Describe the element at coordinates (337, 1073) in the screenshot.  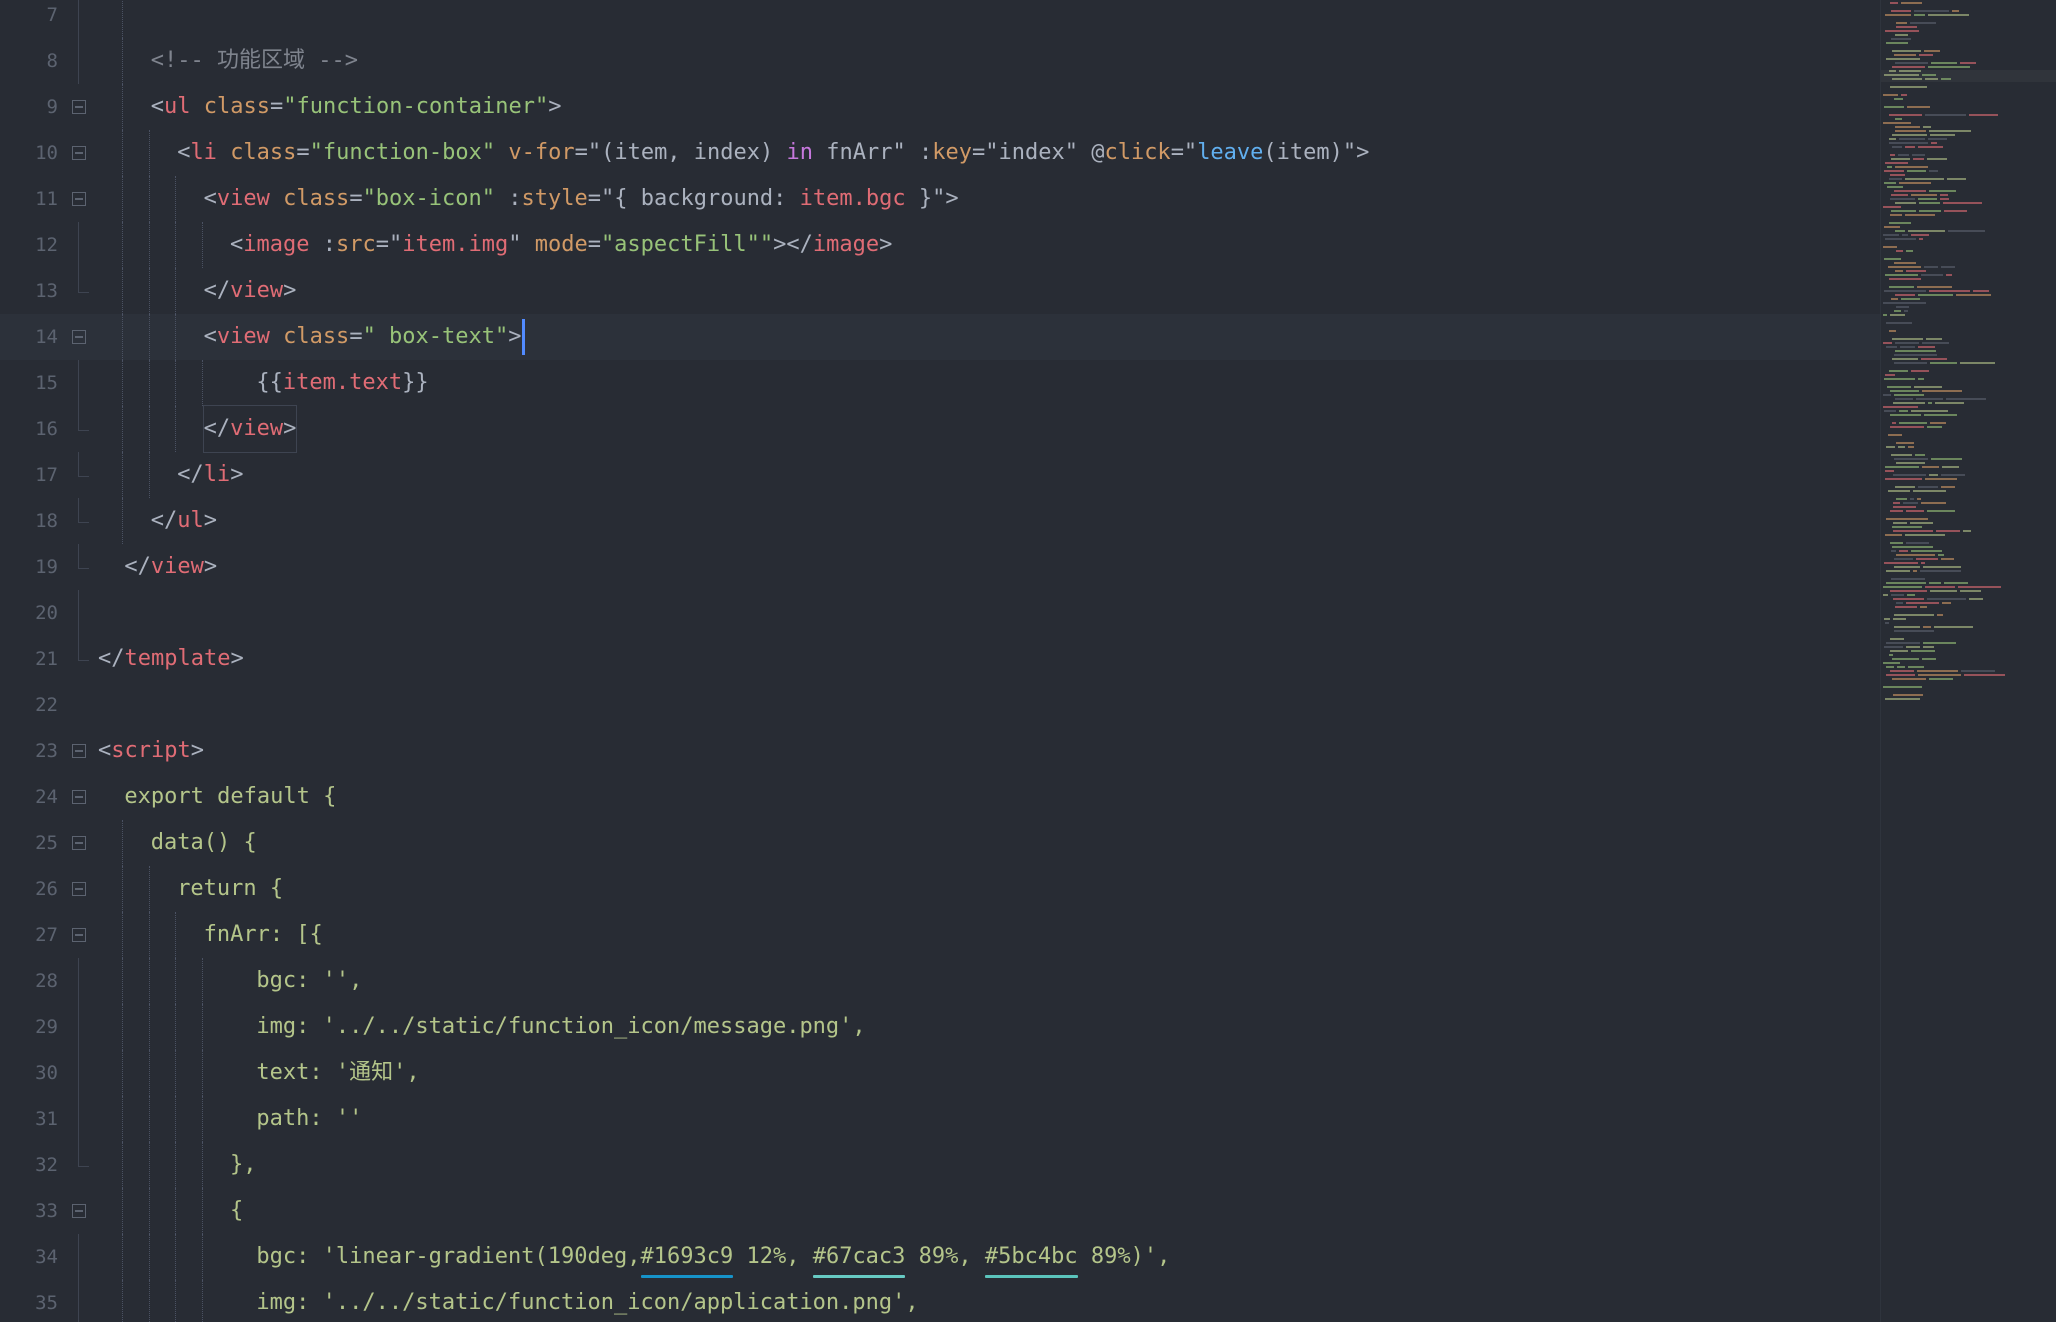
I see `code-text: text: '通知',` at that location.